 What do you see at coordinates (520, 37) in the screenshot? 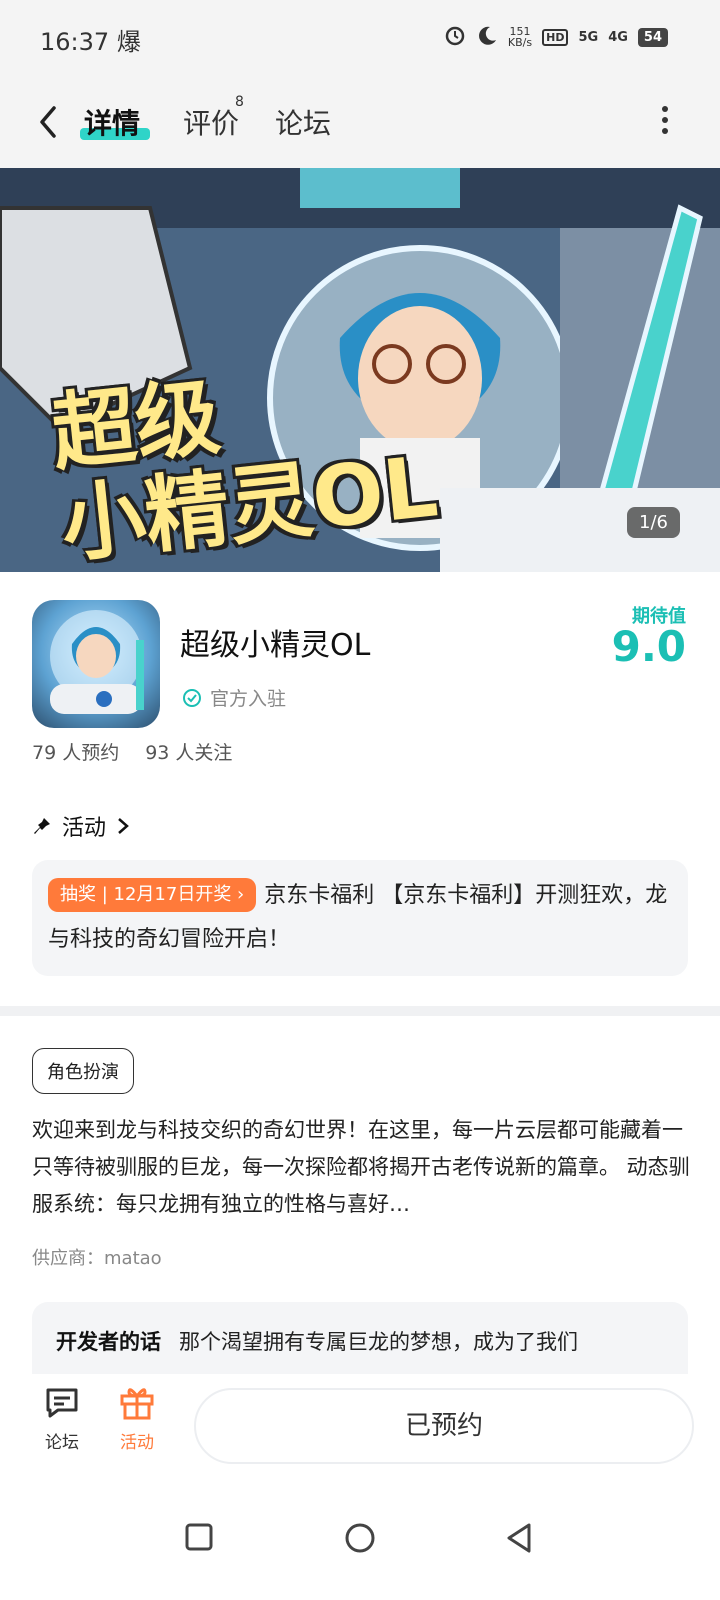
I see `network-speed: 151 KB/s` at bounding box center [520, 37].